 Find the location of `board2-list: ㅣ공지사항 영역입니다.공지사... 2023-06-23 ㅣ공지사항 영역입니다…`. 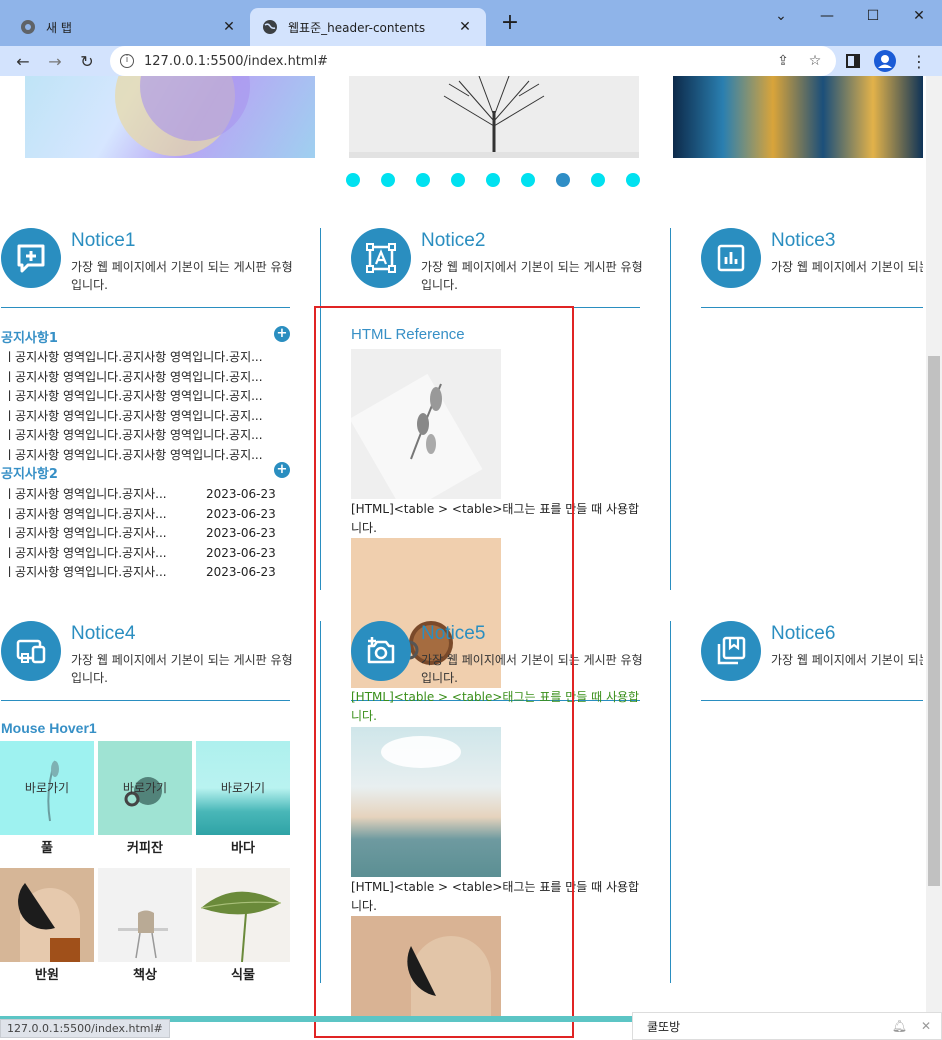

board2-list: ㅣ공지사항 영역입니다.공지사... 2023-06-23 ㅣ공지사항 영역입니다… is located at coordinates (145, 534).